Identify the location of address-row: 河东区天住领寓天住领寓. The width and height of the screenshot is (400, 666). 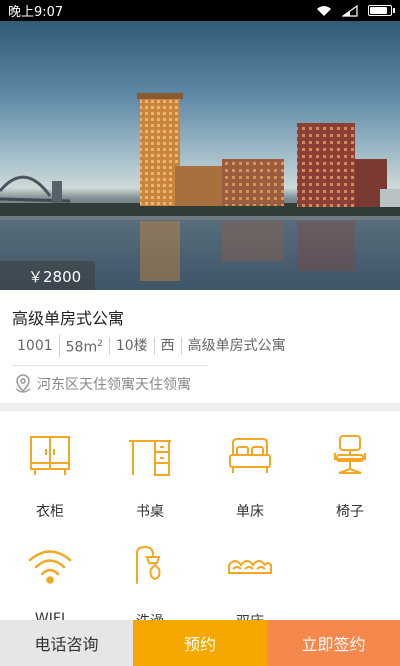
(101, 384).